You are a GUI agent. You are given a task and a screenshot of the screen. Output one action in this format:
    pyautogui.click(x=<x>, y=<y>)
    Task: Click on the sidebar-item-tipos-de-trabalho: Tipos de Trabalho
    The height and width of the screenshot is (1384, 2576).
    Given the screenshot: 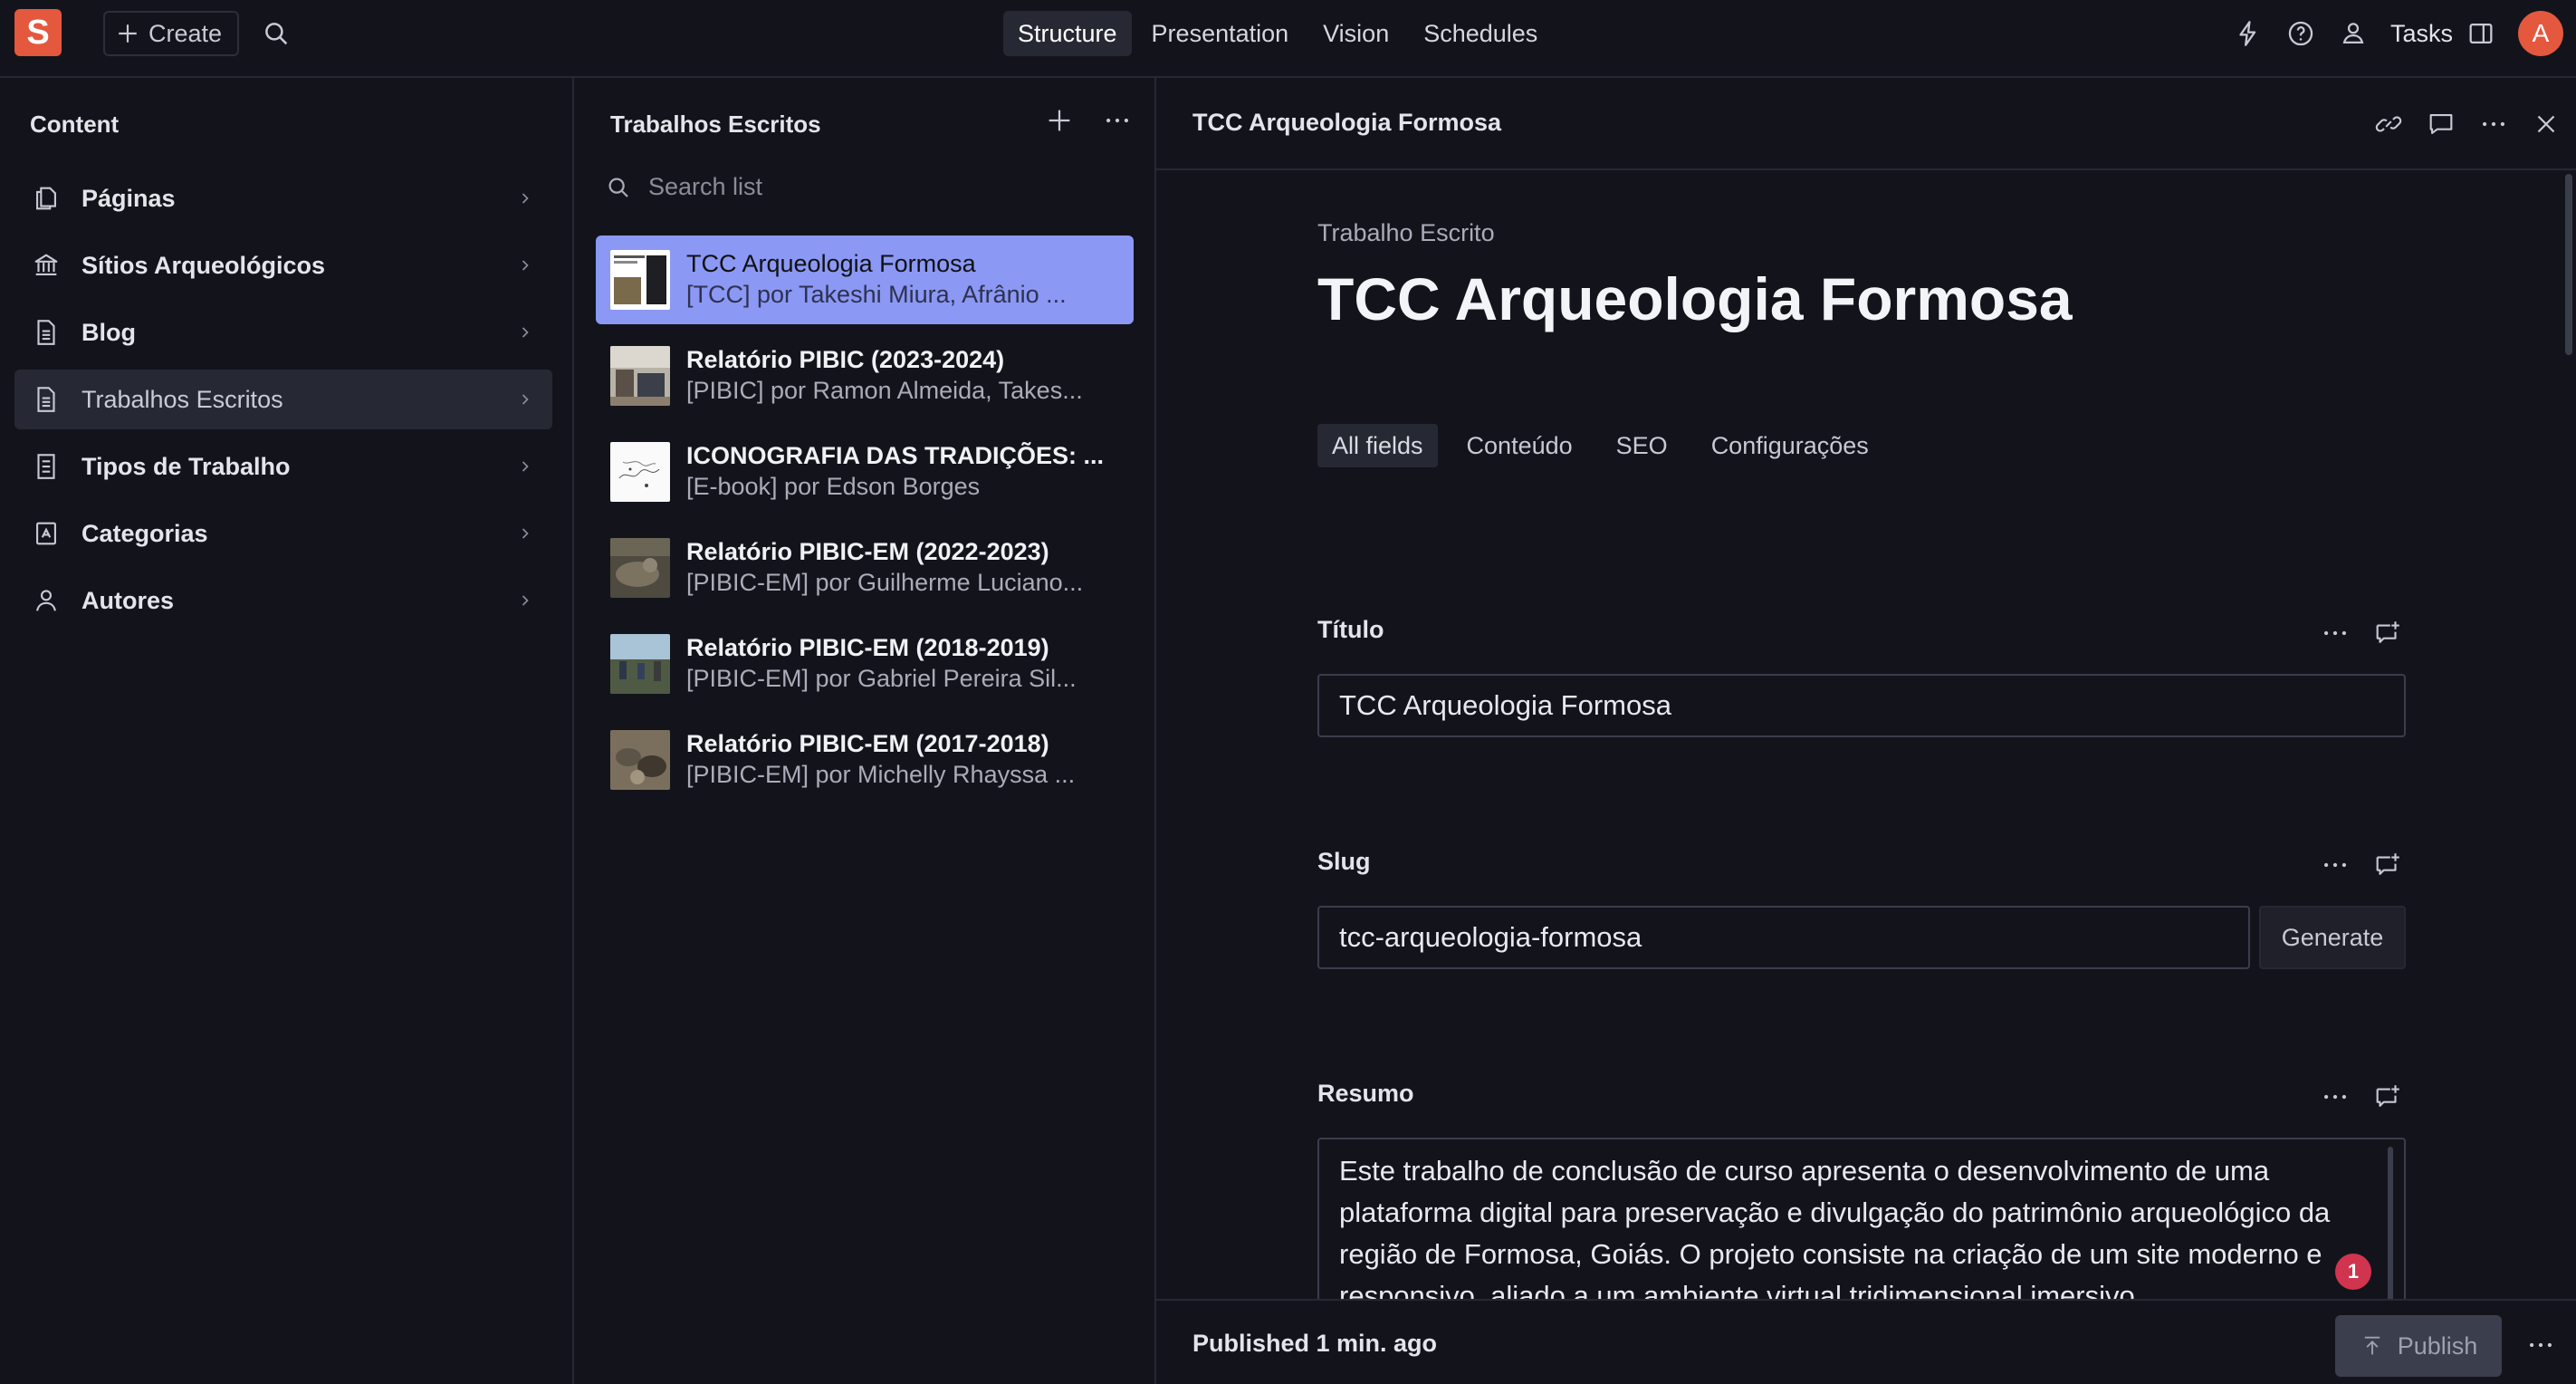 What is the action you would take?
    pyautogui.click(x=283, y=466)
    